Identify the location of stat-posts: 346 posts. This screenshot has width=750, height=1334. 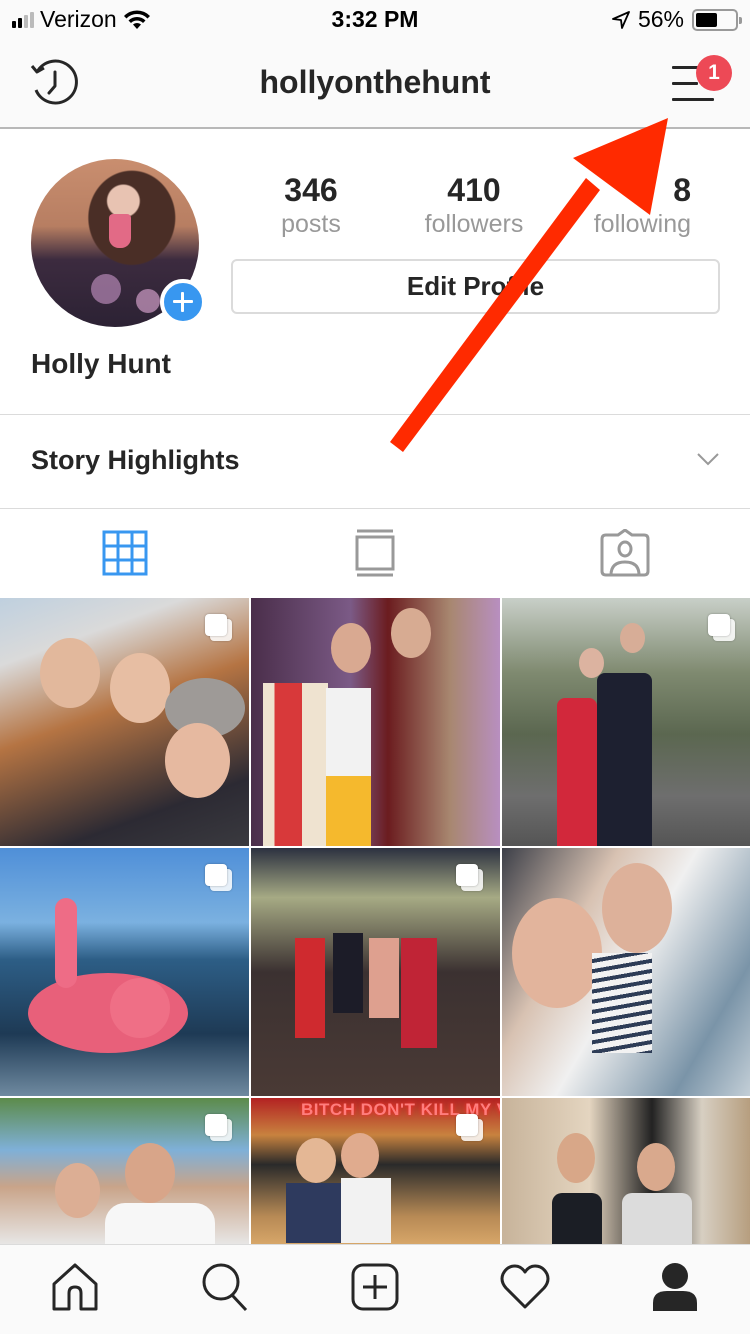
(311, 206).